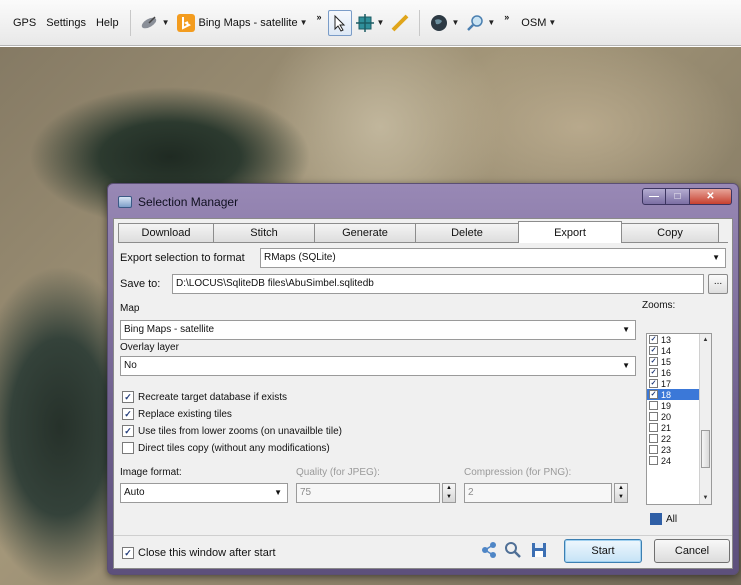  What do you see at coordinates (449, 493) in the screenshot?
I see `quality-stepper: ▲ ▼` at bounding box center [449, 493].